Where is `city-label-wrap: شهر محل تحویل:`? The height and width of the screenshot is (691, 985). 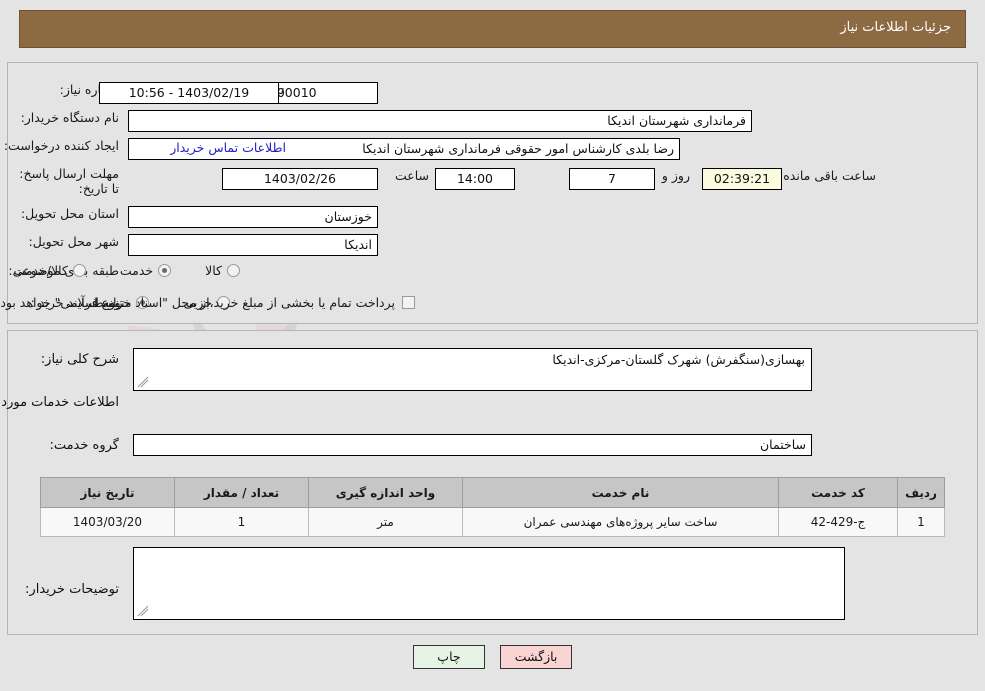 city-label-wrap: شهر محل تحویل: is located at coordinates (74, 241).